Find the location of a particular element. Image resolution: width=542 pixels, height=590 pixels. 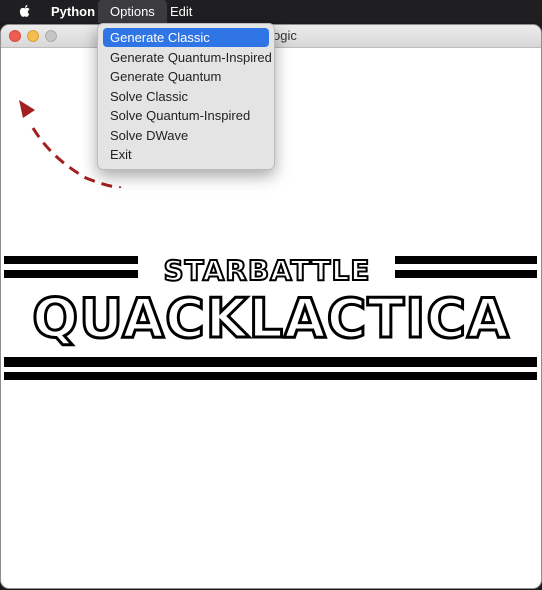

menu-item-solve-quantum-inspired: Solve Quantum-Inspired is located at coordinates (186, 115).